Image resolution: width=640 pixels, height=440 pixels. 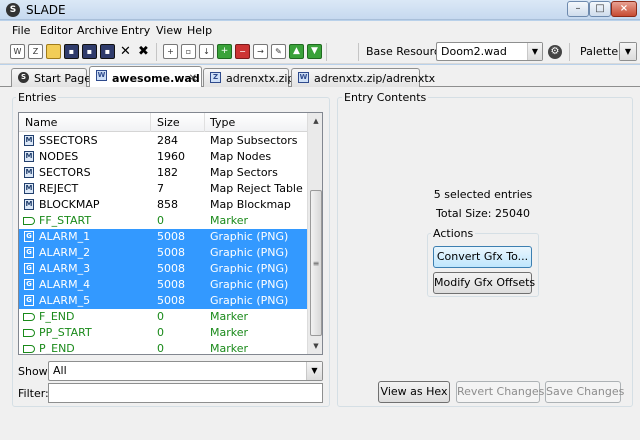 What do you see at coordinates (316, 263) in the screenshot?
I see `scrollbar-thumb: ≡` at bounding box center [316, 263].